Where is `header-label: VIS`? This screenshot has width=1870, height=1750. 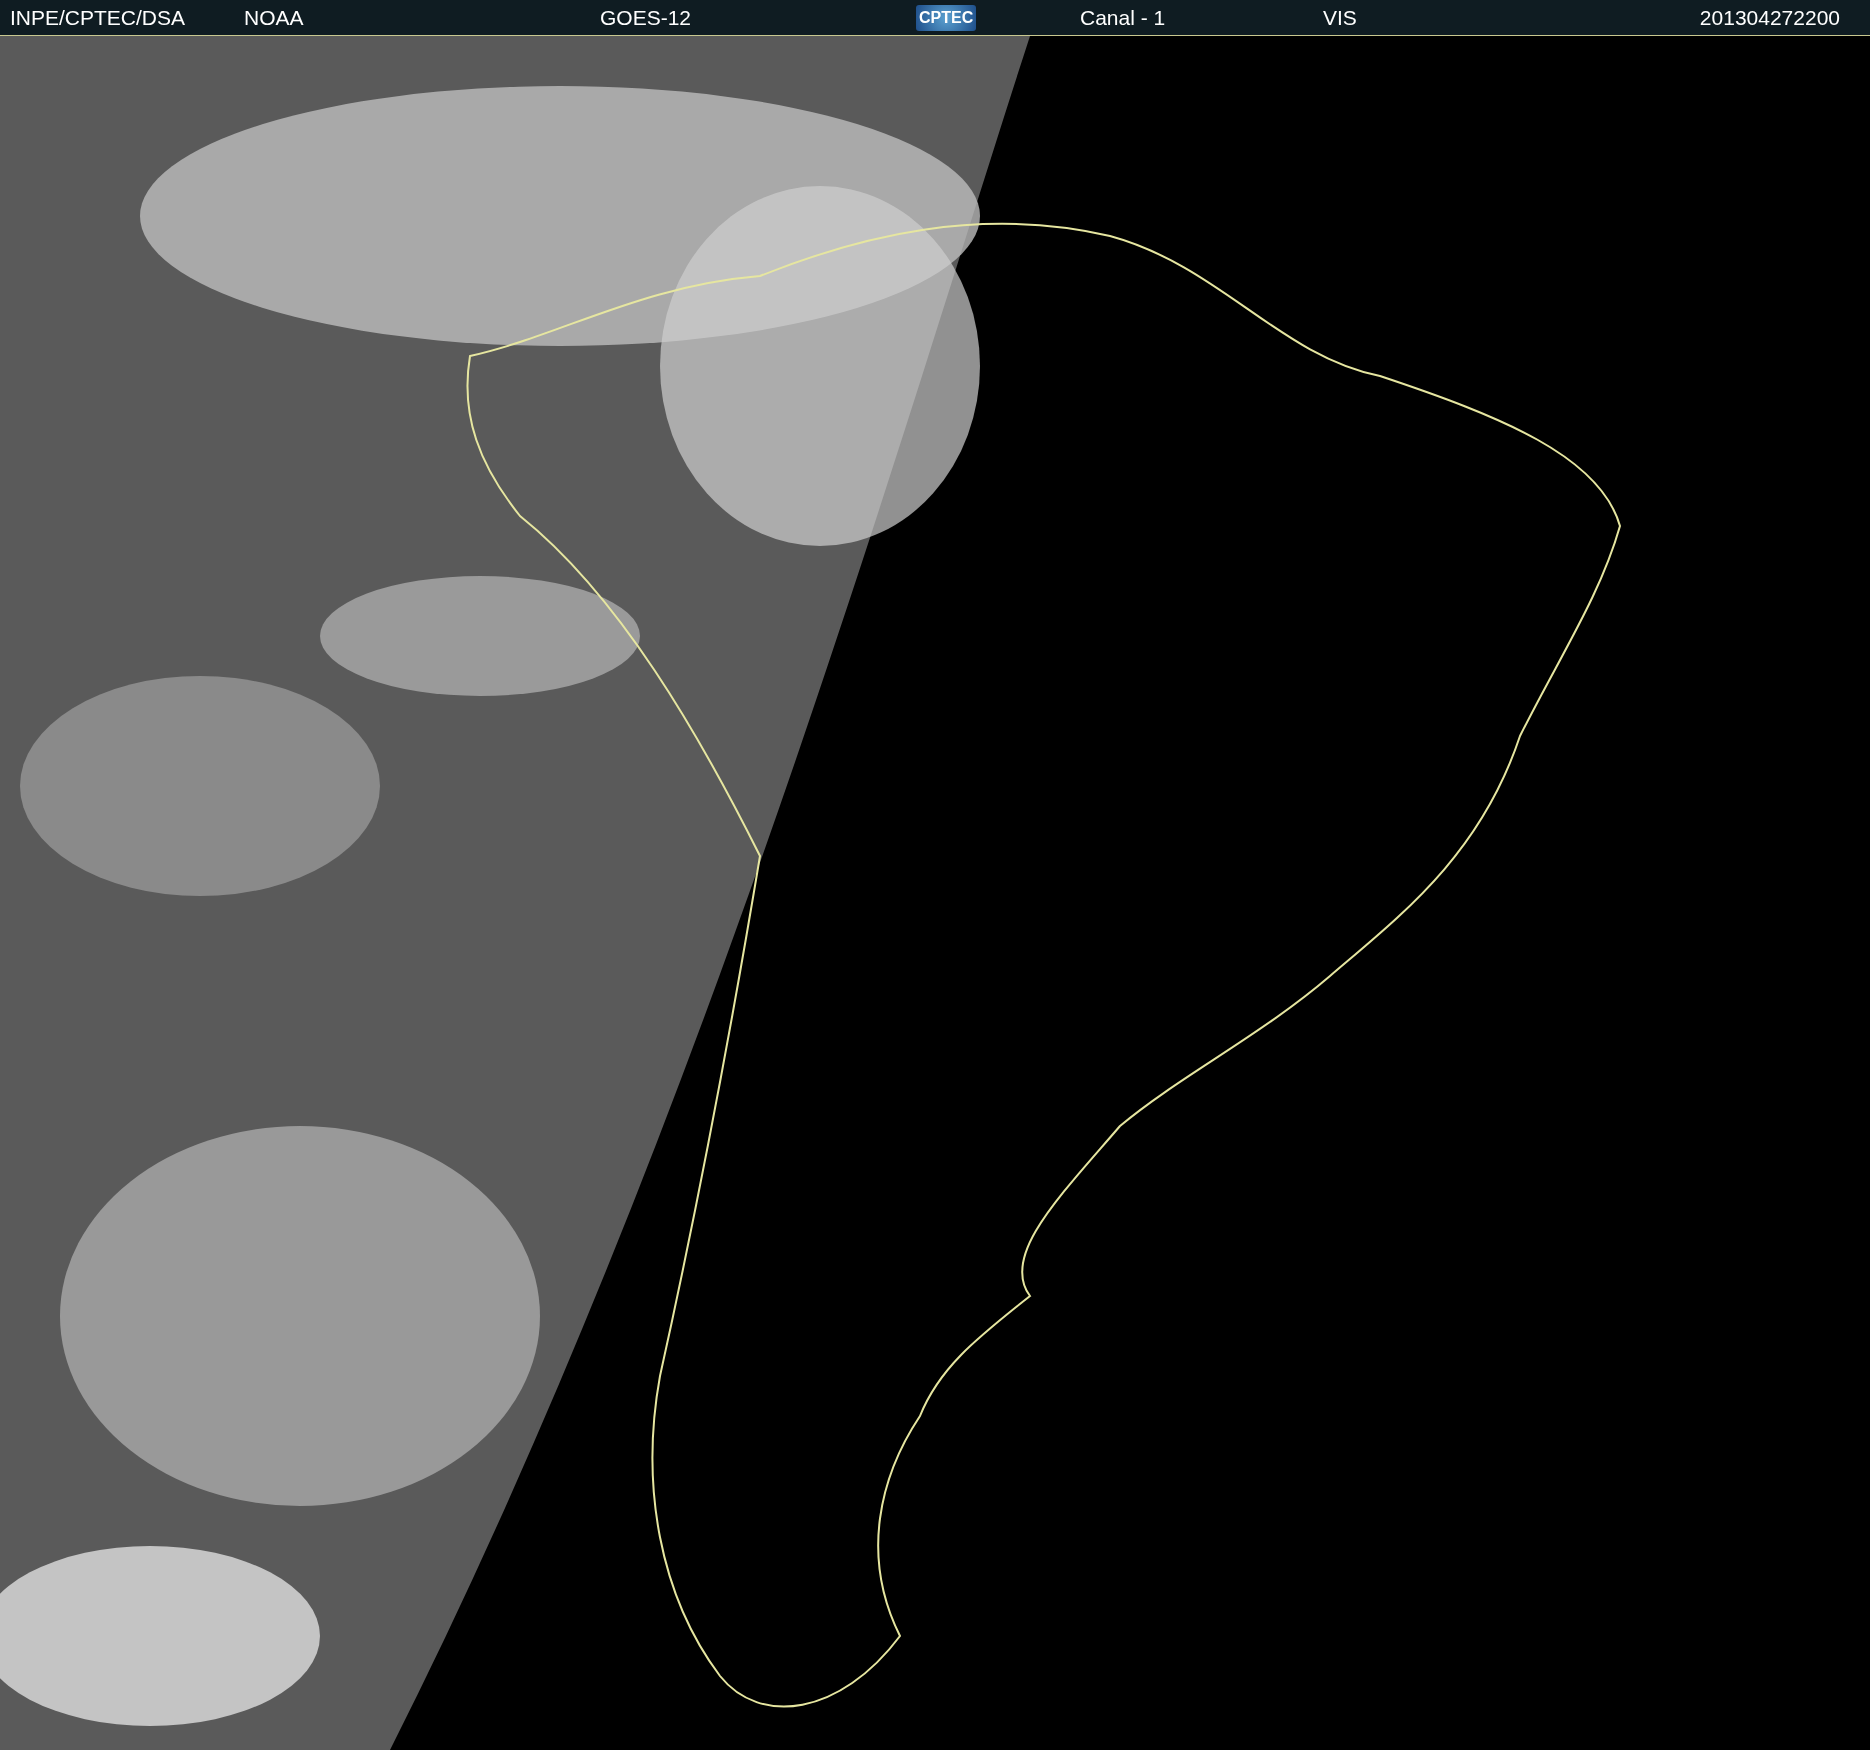 header-label: VIS is located at coordinates (1340, 17).